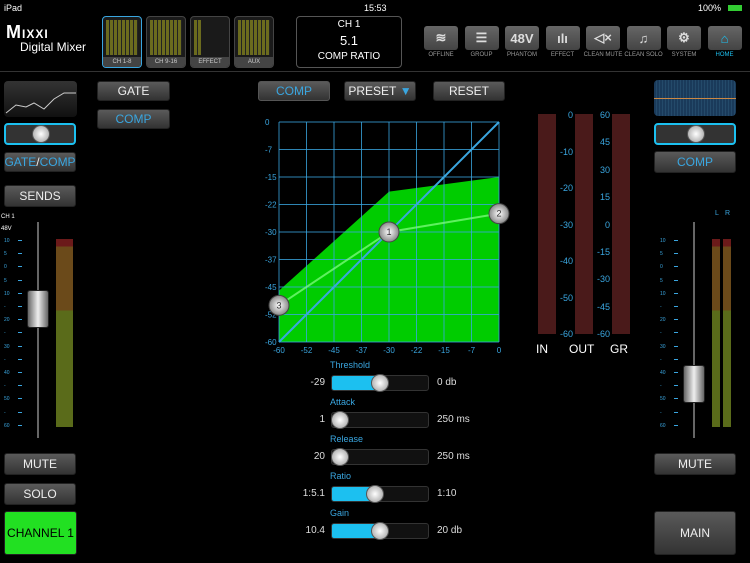  What do you see at coordinates (472, 350) in the screenshot?
I see `x-tick: -7` at bounding box center [472, 350].